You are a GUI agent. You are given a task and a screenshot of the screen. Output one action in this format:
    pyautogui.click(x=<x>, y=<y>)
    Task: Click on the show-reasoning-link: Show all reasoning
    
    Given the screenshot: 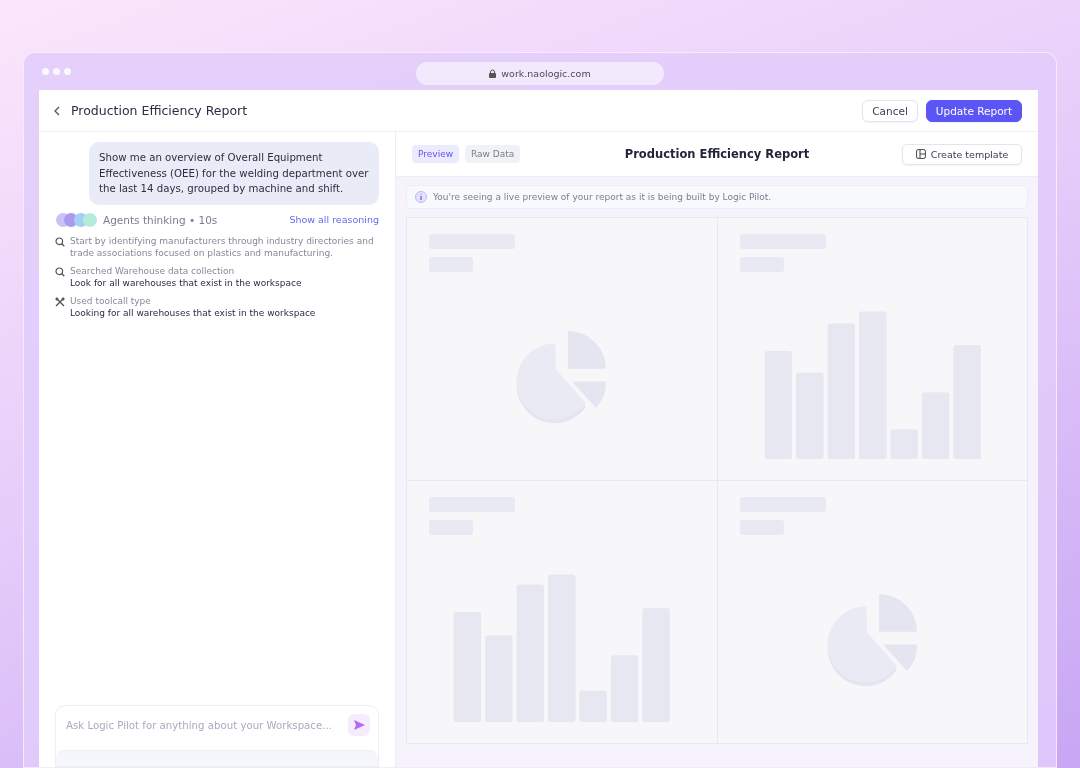 What is the action you would take?
    pyautogui.click(x=334, y=219)
    